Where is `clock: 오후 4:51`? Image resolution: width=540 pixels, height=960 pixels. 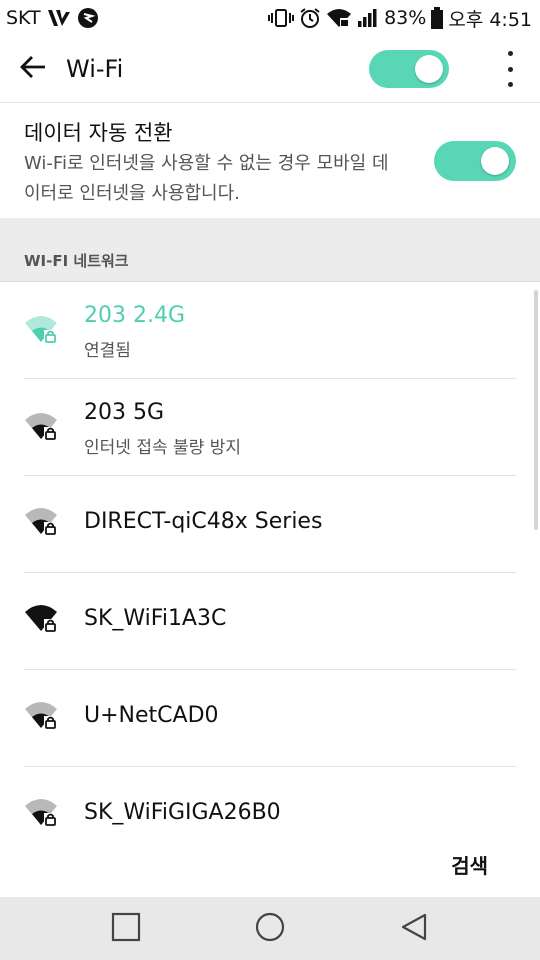 clock: 오후 4:51 is located at coordinates (490, 19).